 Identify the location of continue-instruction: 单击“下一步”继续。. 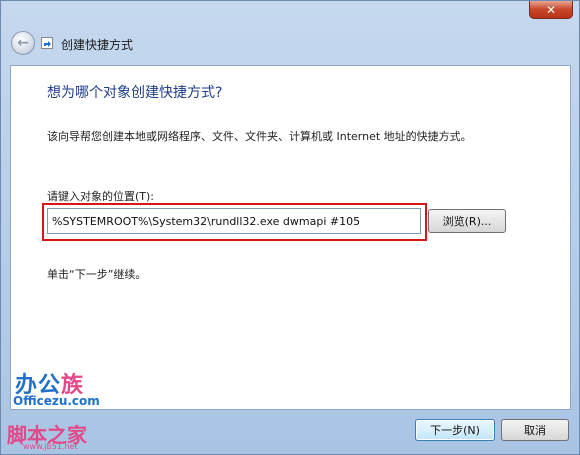
(97, 274).